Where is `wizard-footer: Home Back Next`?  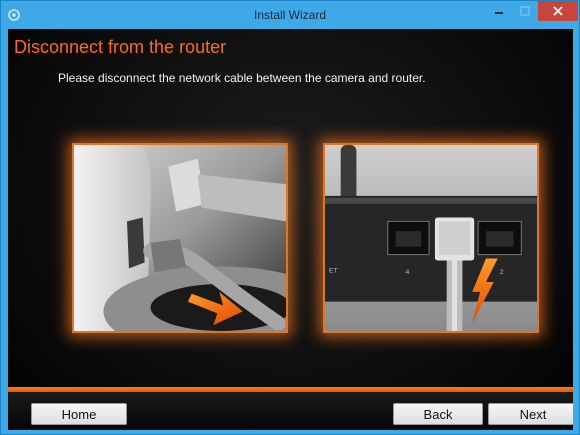
wizard-footer: Home Back Next is located at coordinates (290, 411).